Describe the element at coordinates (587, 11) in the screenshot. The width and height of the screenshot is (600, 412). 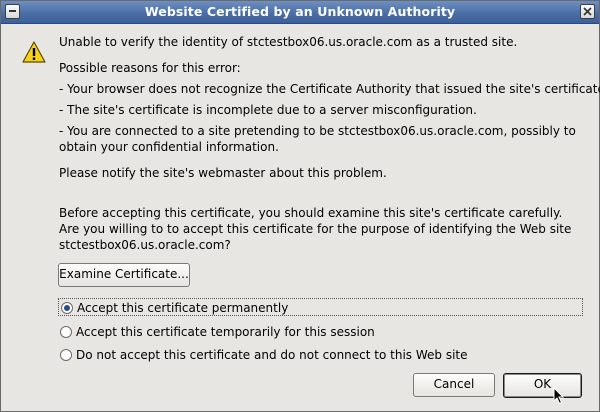
I see `close-icon` at that location.